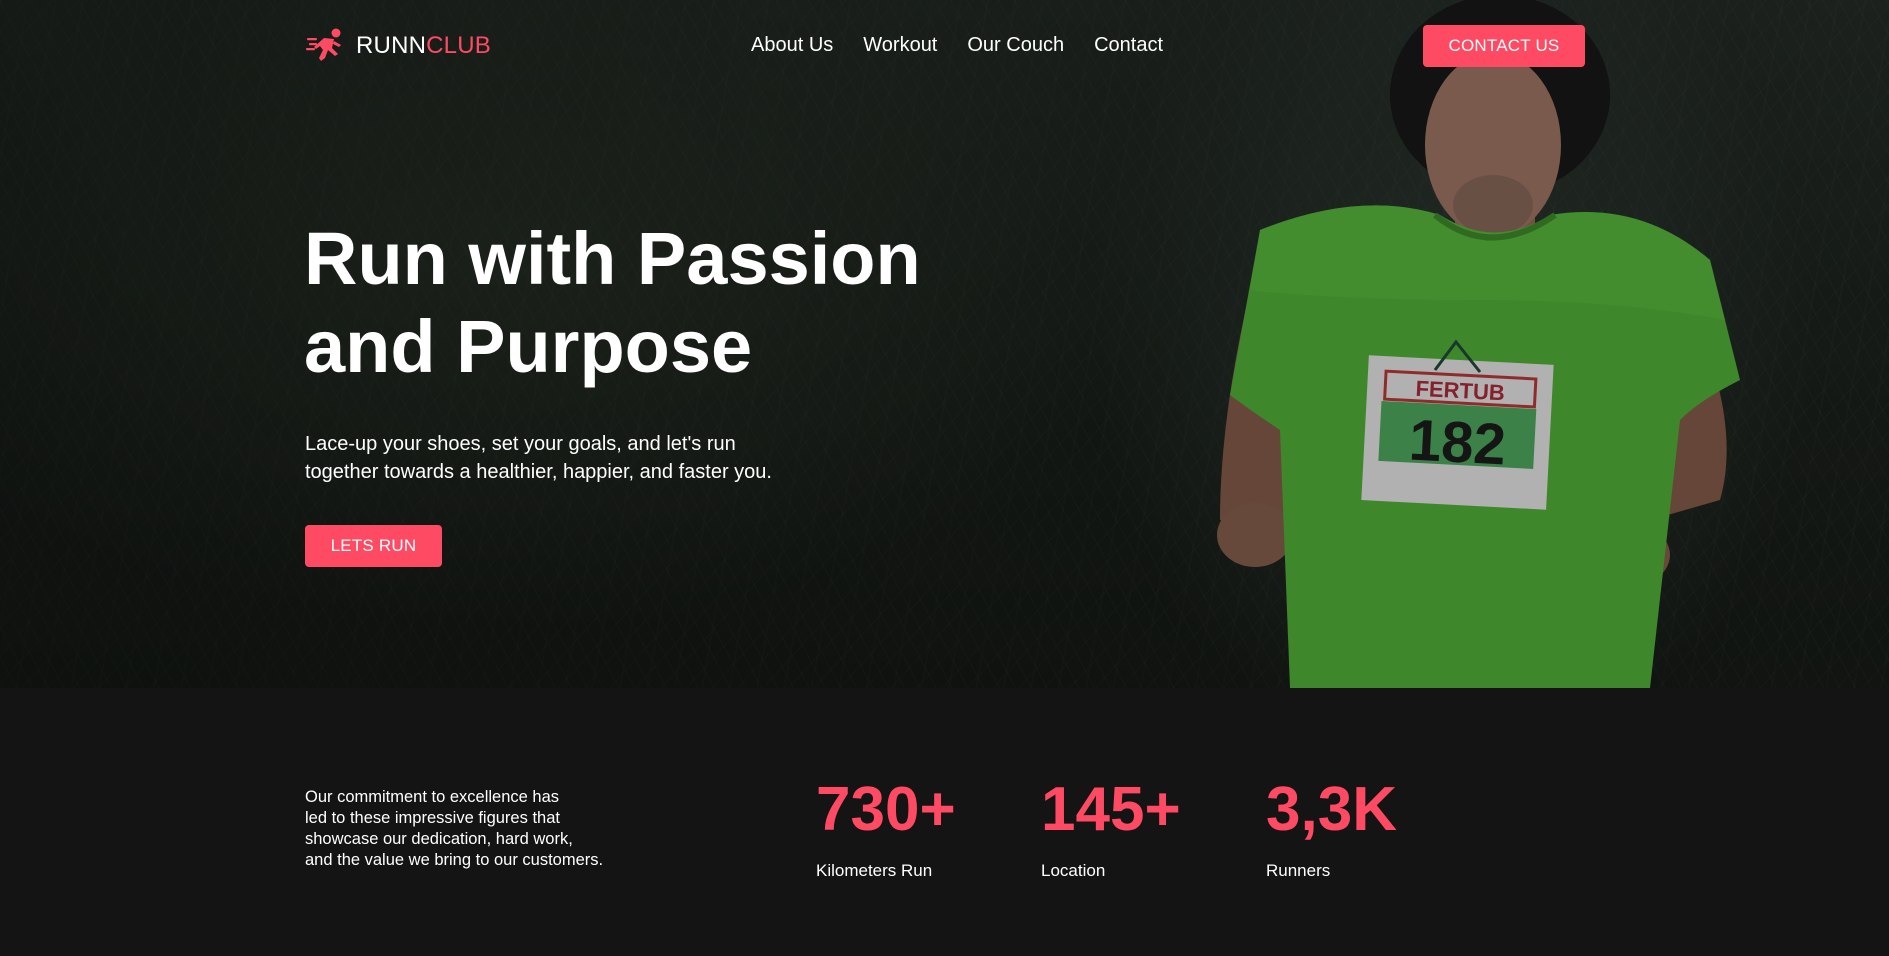  What do you see at coordinates (792, 45) in the screenshot?
I see `nav-about-us: About Us` at bounding box center [792, 45].